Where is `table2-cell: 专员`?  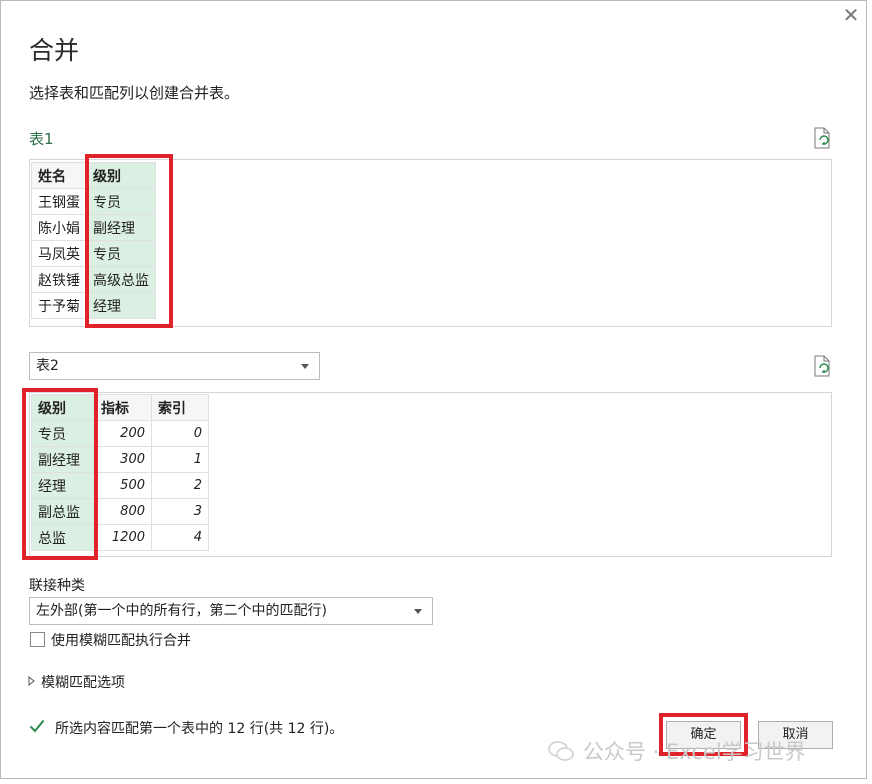
table2-cell: 专员 is located at coordinates (63, 433).